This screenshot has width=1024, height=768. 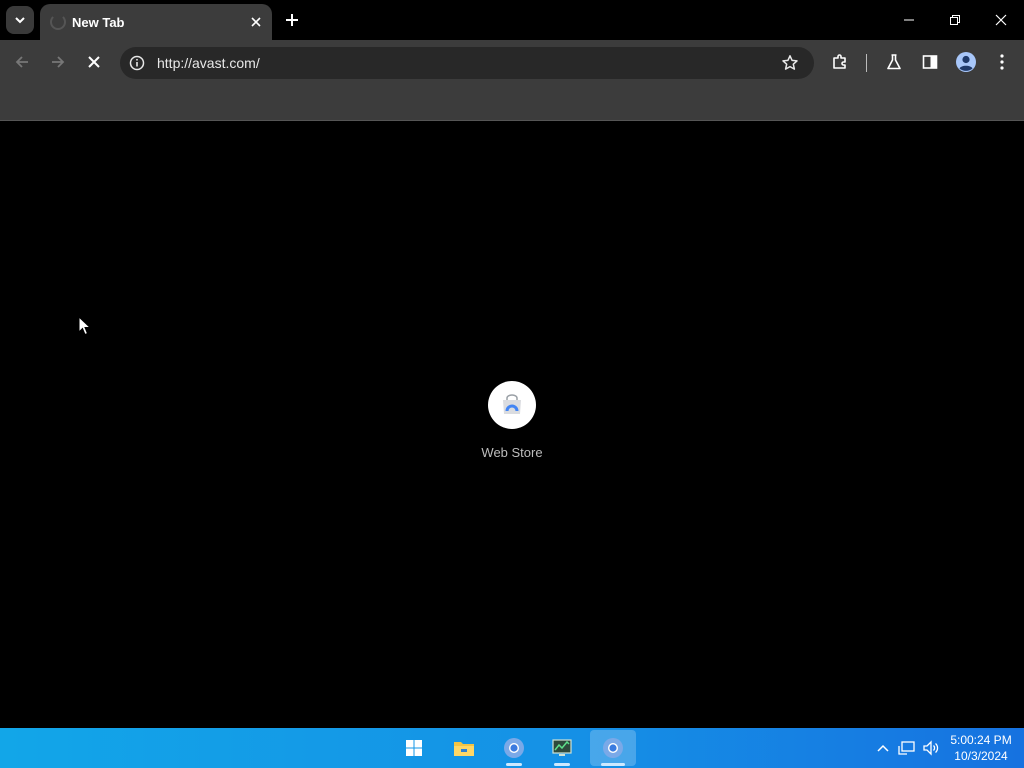 I want to click on flask-icon, so click(x=894, y=62).